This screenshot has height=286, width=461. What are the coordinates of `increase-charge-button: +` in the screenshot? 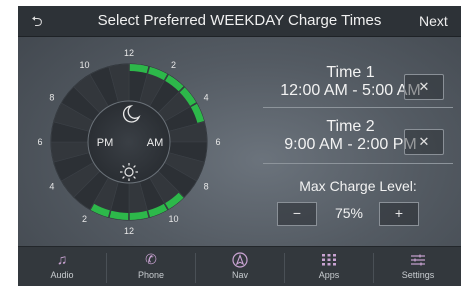 It's located at (399, 214).